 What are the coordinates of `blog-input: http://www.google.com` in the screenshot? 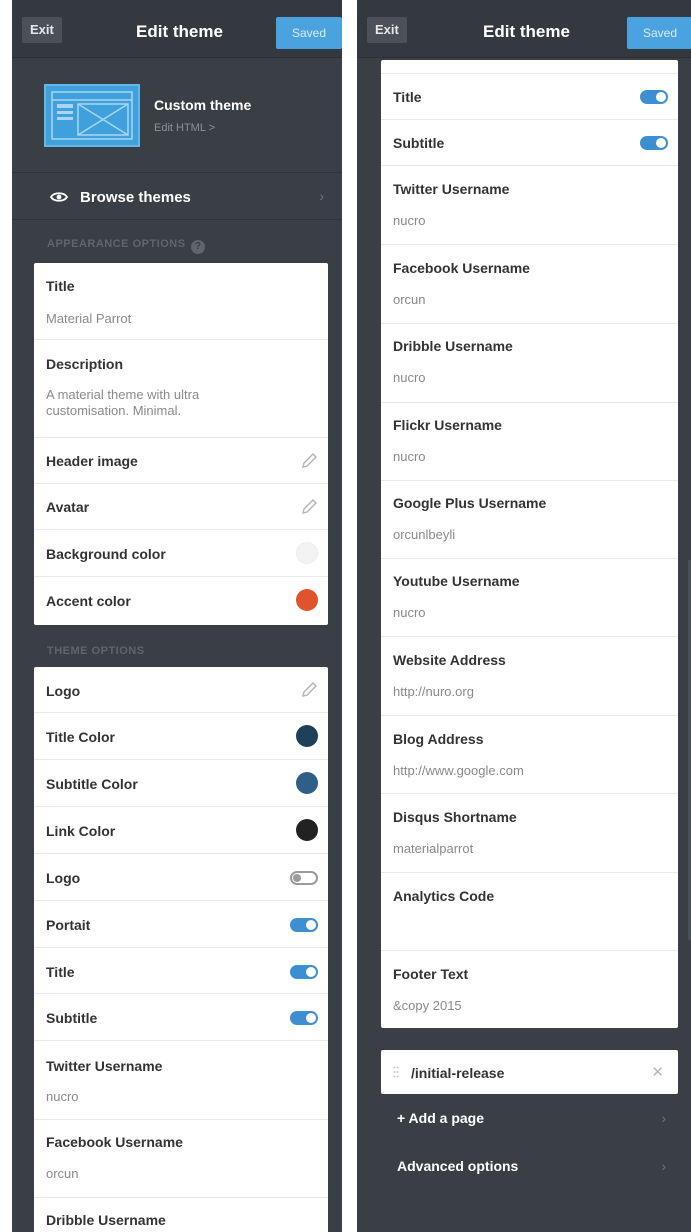 It's located at (458, 770).